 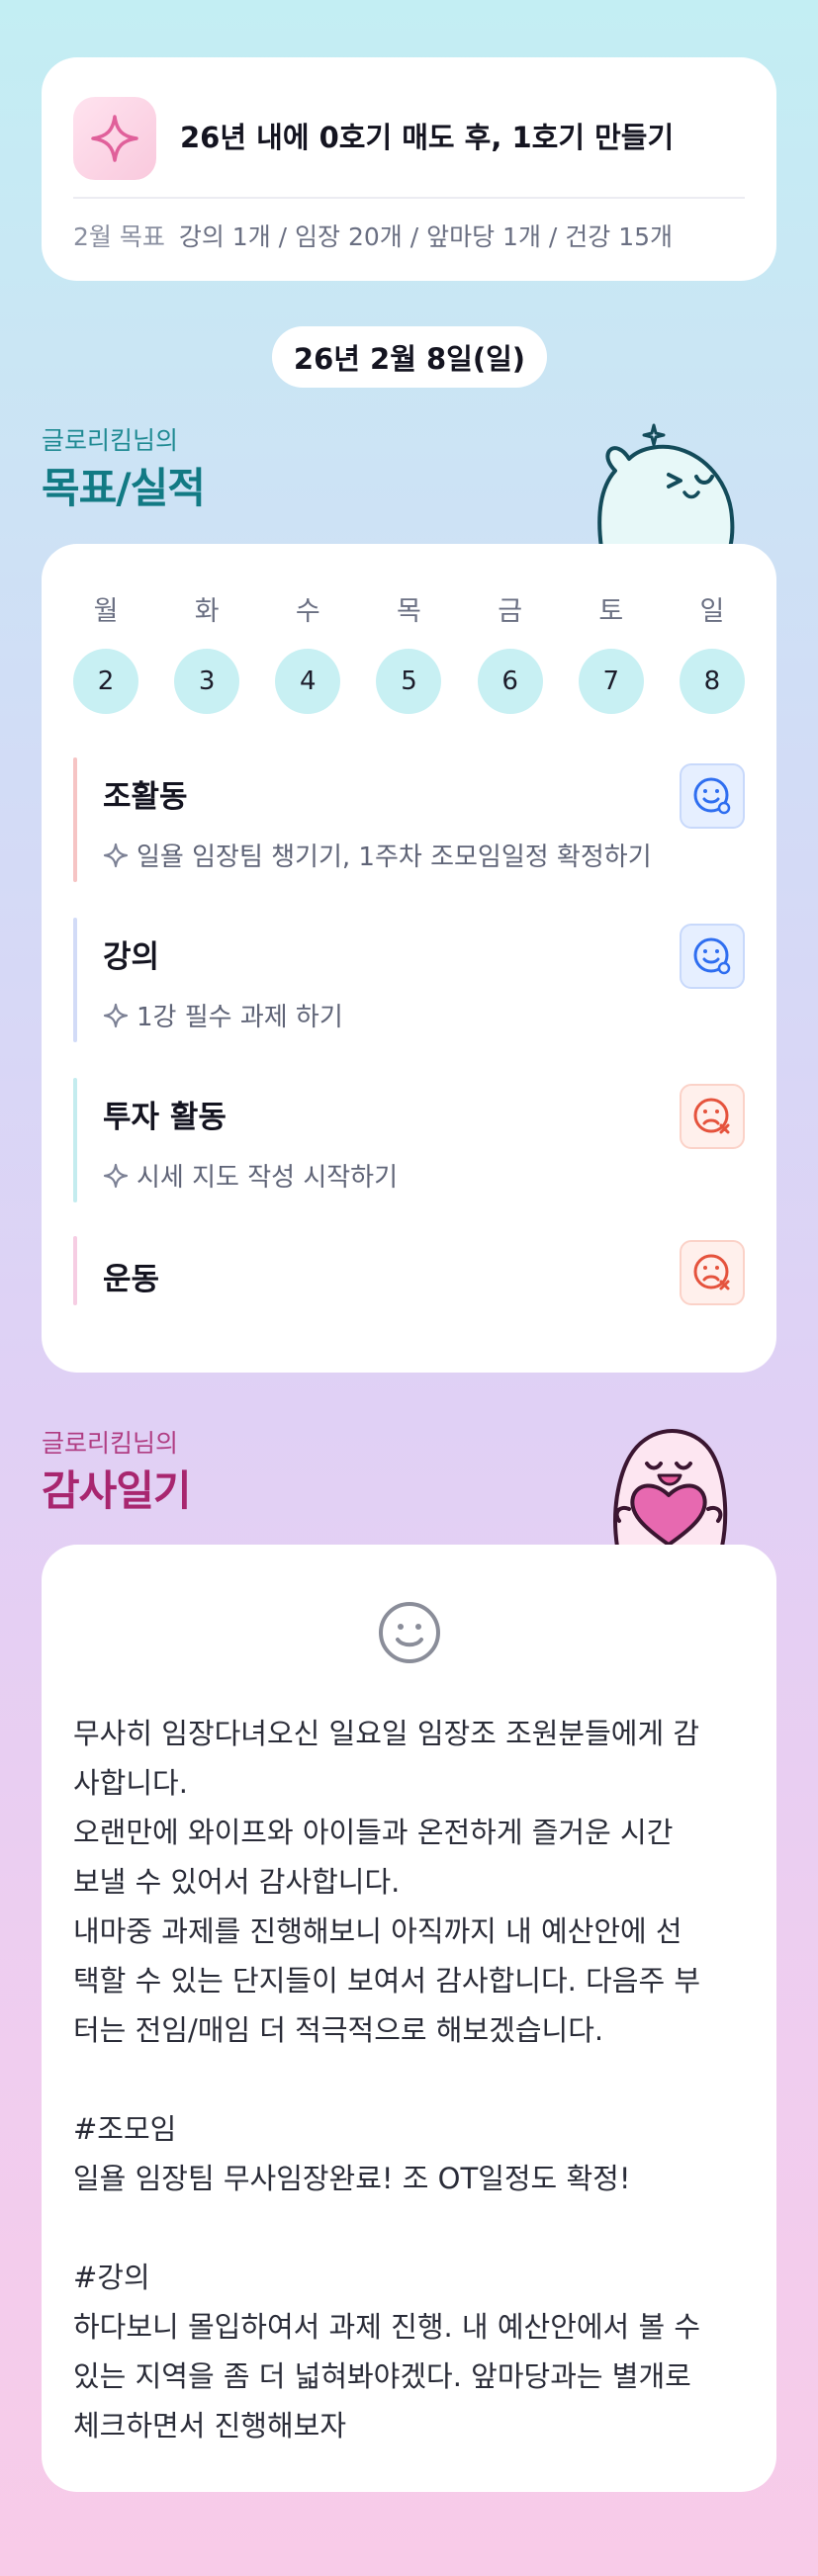 What do you see at coordinates (207, 611) in the screenshot?
I see `weekday-label: 화` at bounding box center [207, 611].